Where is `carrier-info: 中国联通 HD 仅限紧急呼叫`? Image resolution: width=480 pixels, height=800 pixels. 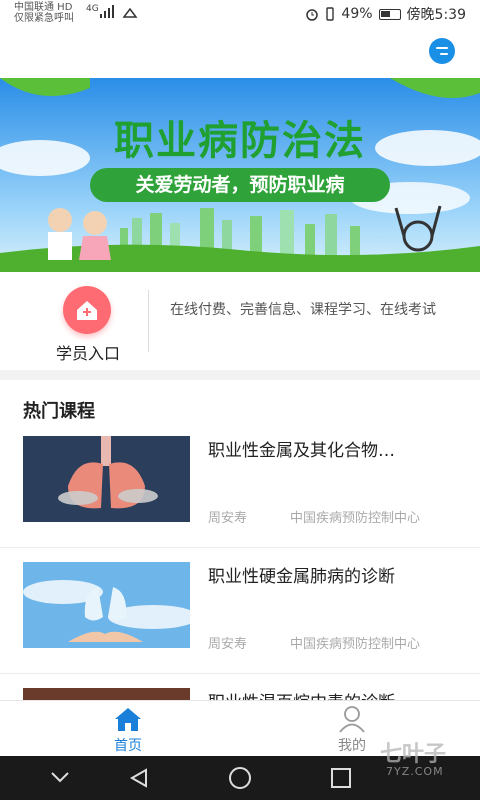
carrier-info: 中国联通 HD 仅限紧急呼叫 is located at coordinates (44, 13).